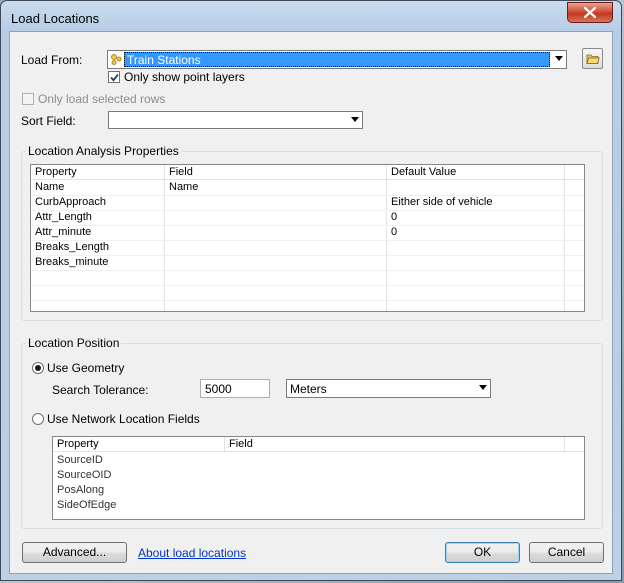 The height and width of the screenshot is (583, 624). I want to click on table-row-field: Name, so click(183, 187).